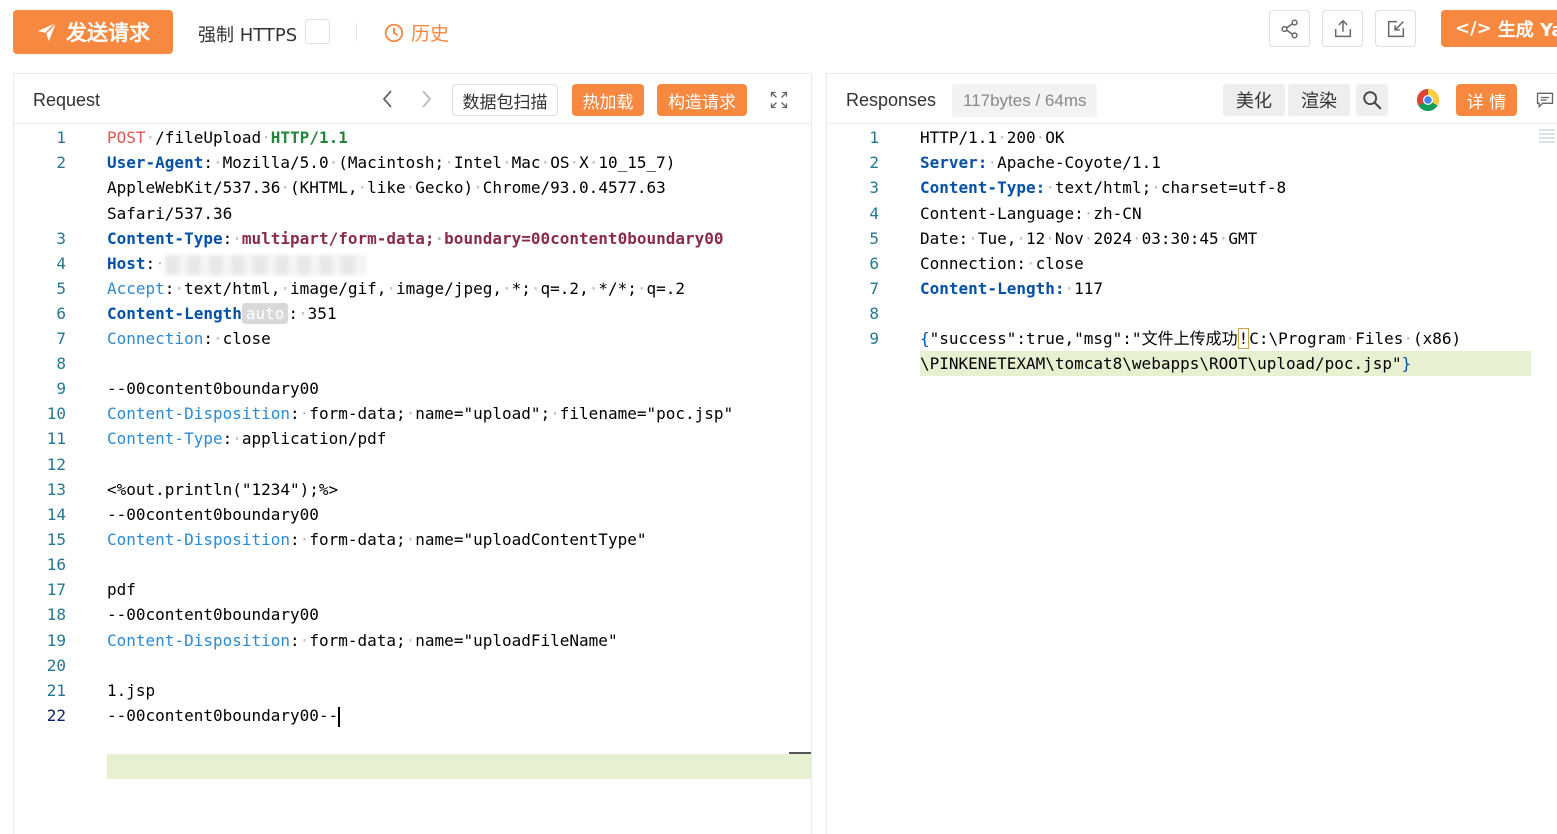 The image size is (1557, 834). Describe the element at coordinates (264, 264) in the screenshot. I see `redacted-host` at that location.